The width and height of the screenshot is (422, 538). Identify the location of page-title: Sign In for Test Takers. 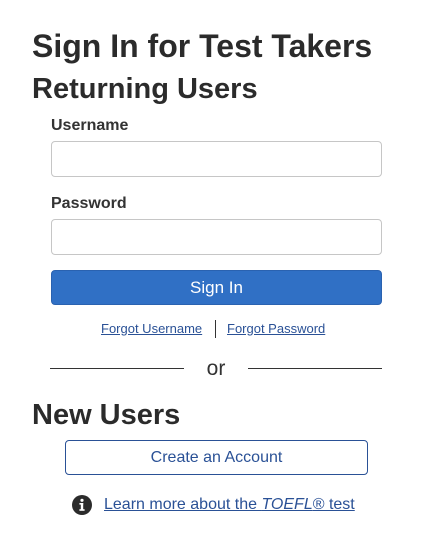
(202, 46).